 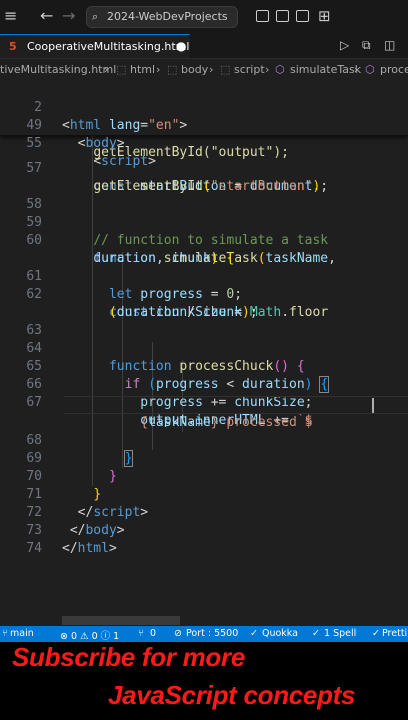 What do you see at coordinates (58, 69) in the screenshot?
I see `breadcrumb-file: tiveMultitasking.html` at bounding box center [58, 69].